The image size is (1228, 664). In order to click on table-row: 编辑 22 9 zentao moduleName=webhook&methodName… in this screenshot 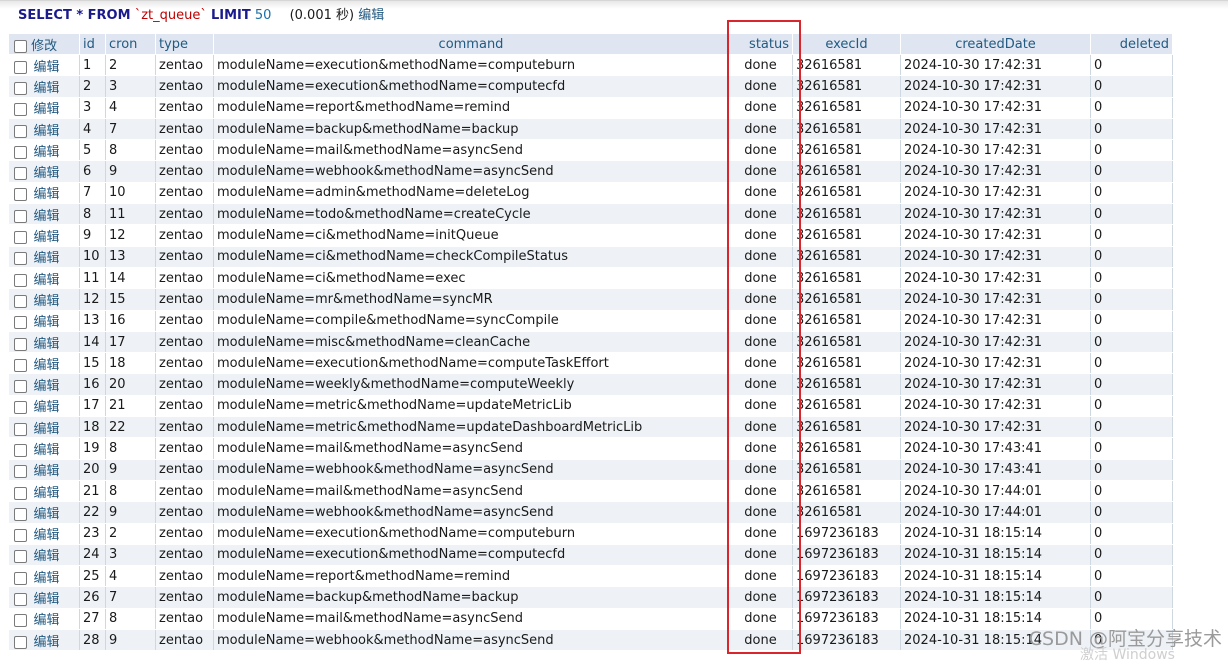, I will do `click(590, 512)`.